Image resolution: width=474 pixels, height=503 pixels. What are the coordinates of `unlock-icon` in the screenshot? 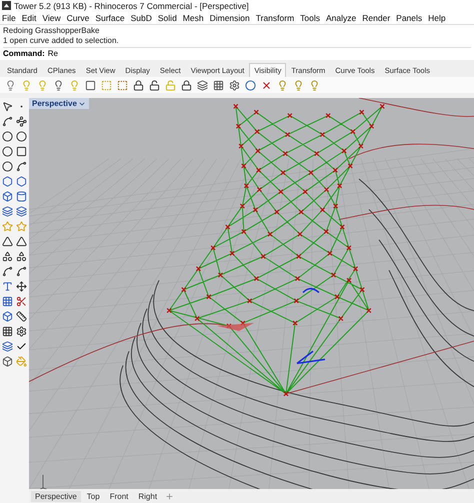 It's located at (154, 85).